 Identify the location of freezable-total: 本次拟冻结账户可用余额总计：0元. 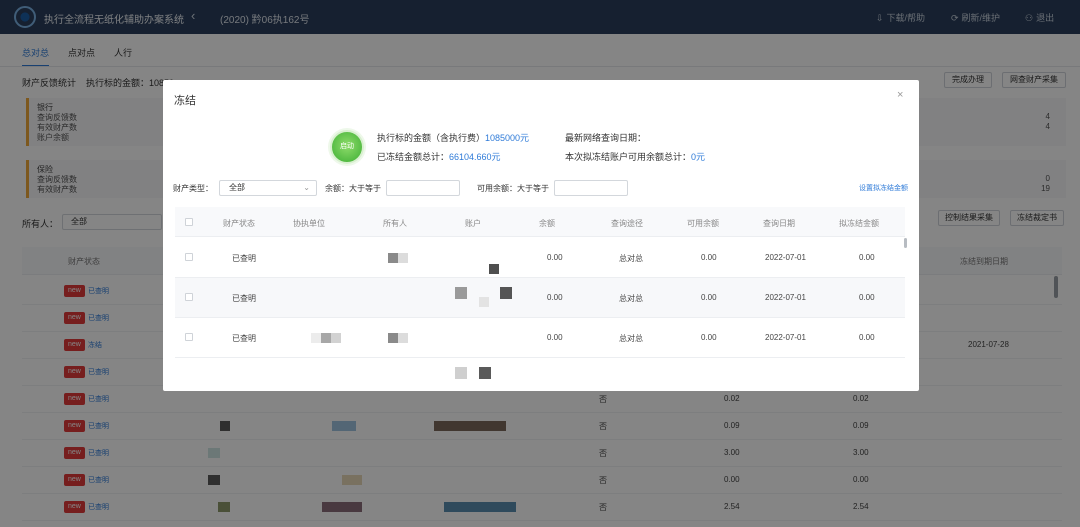
(635, 157).